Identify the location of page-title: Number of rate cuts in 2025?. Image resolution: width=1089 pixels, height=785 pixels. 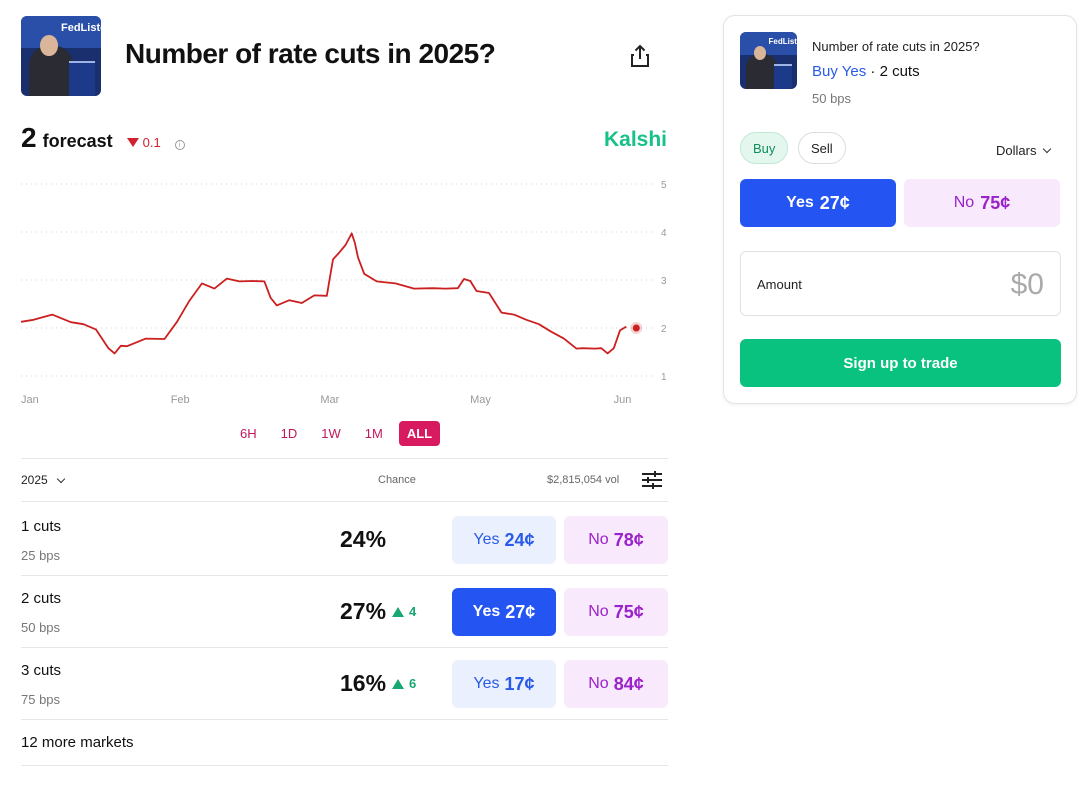
(310, 53).